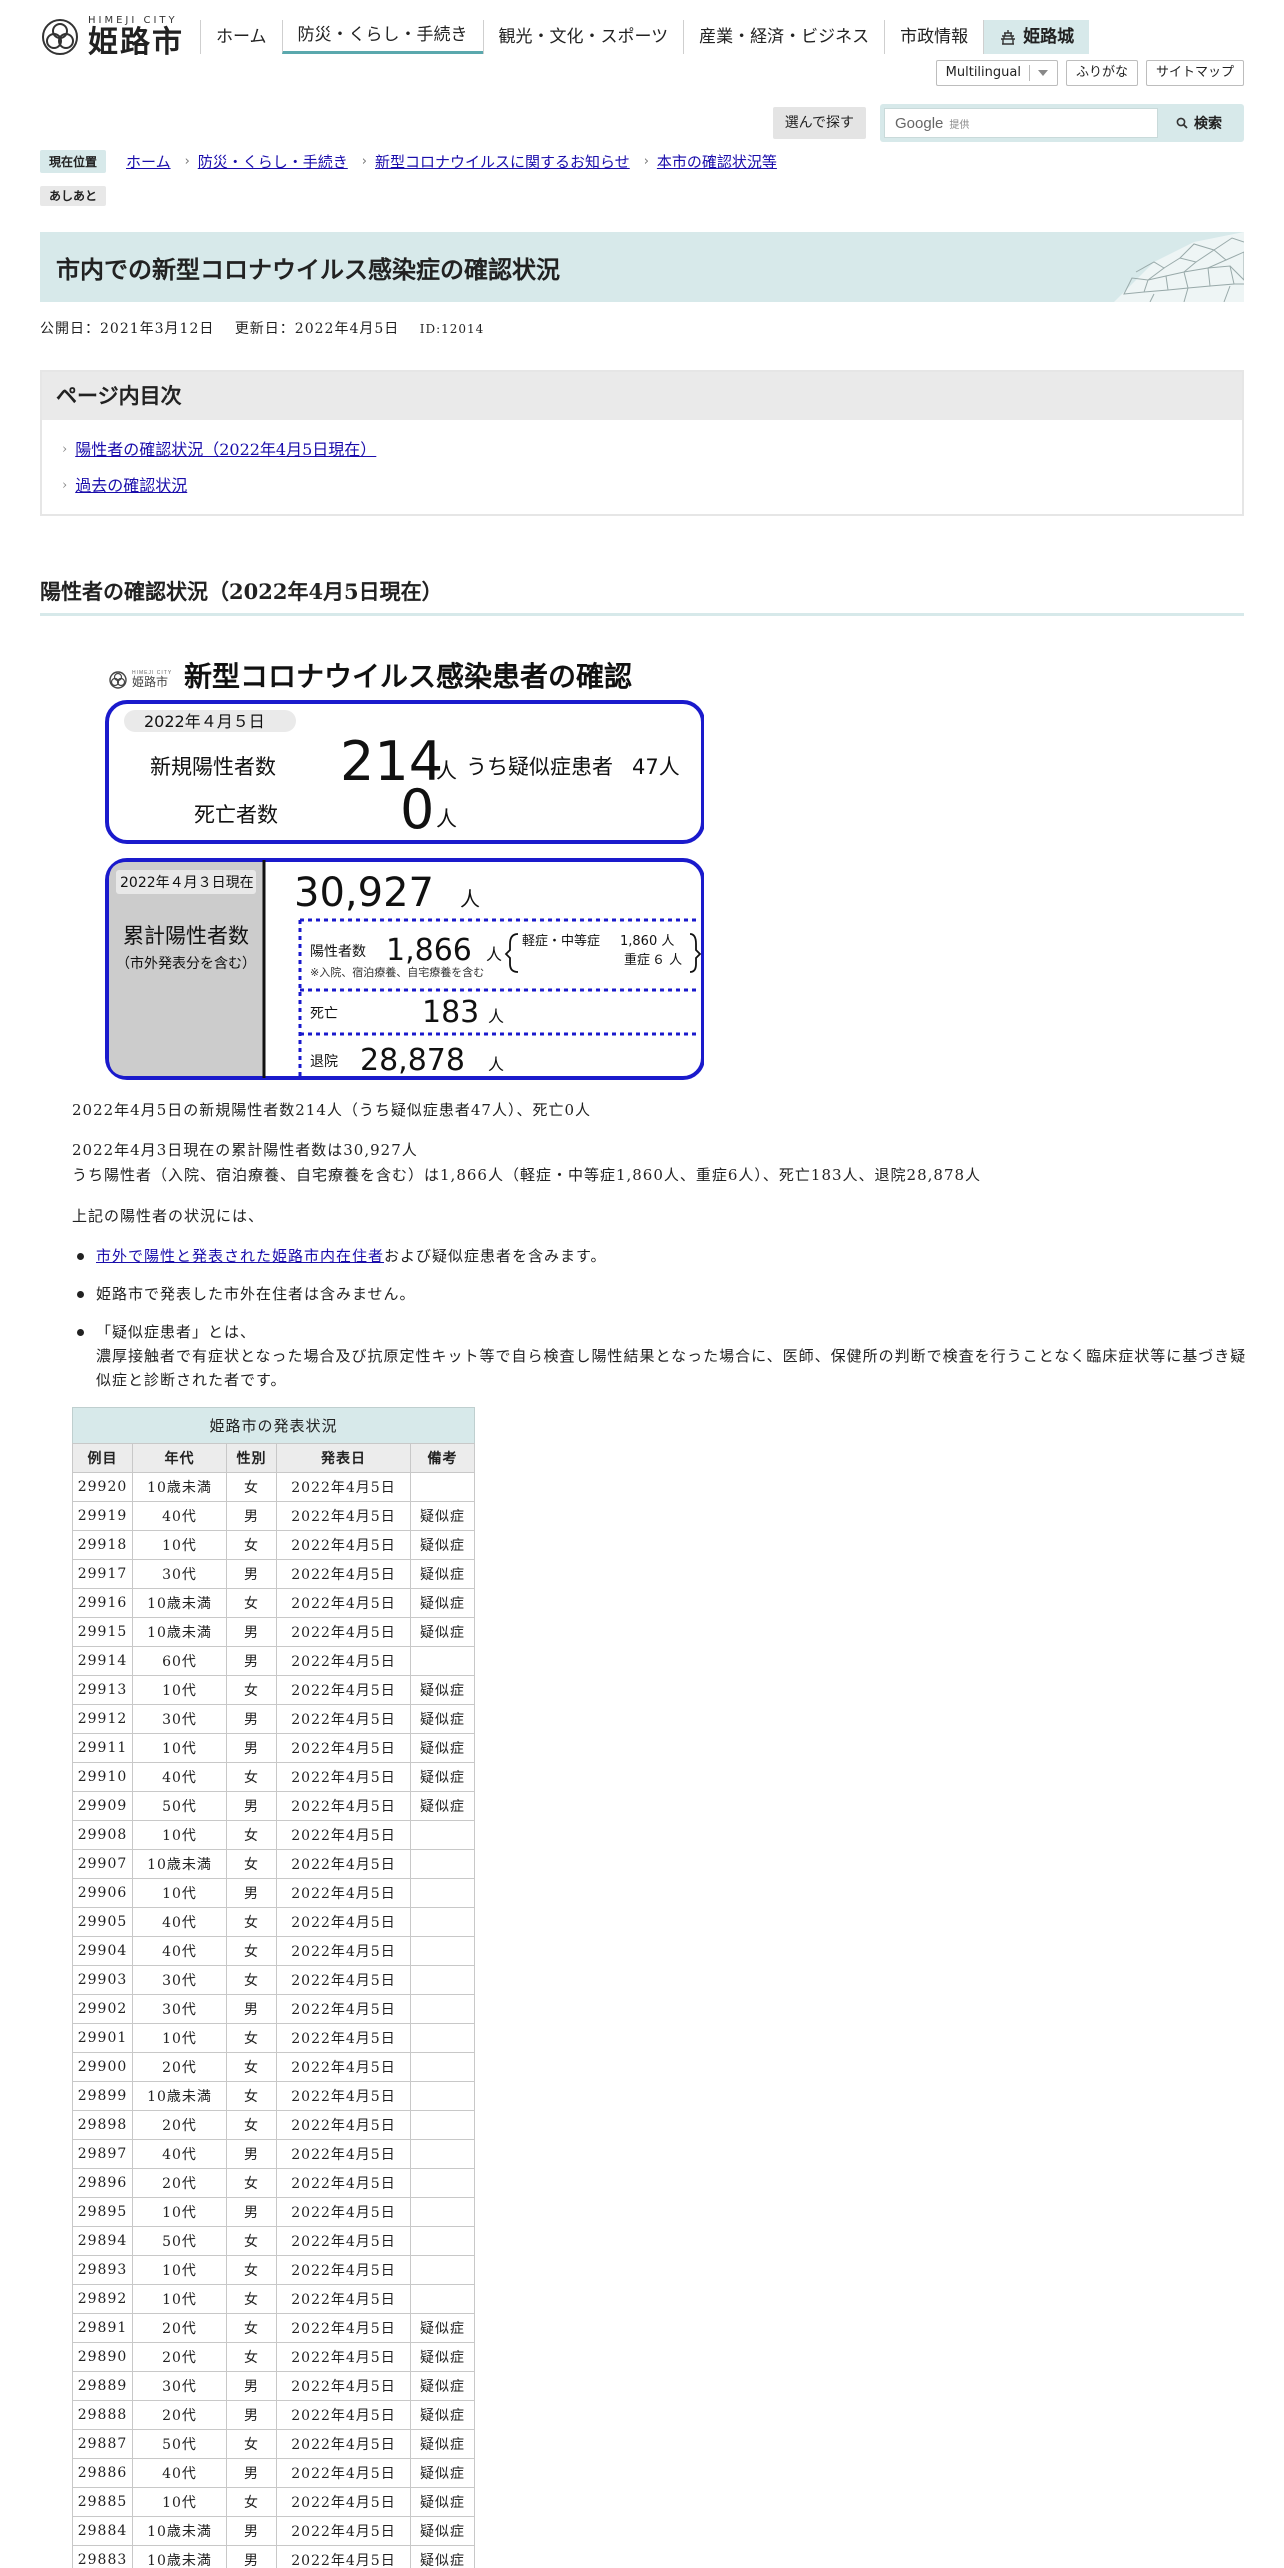  Describe the element at coordinates (996, 73) in the screenshot. I see `multilingual-select: Multilingual` at that location.